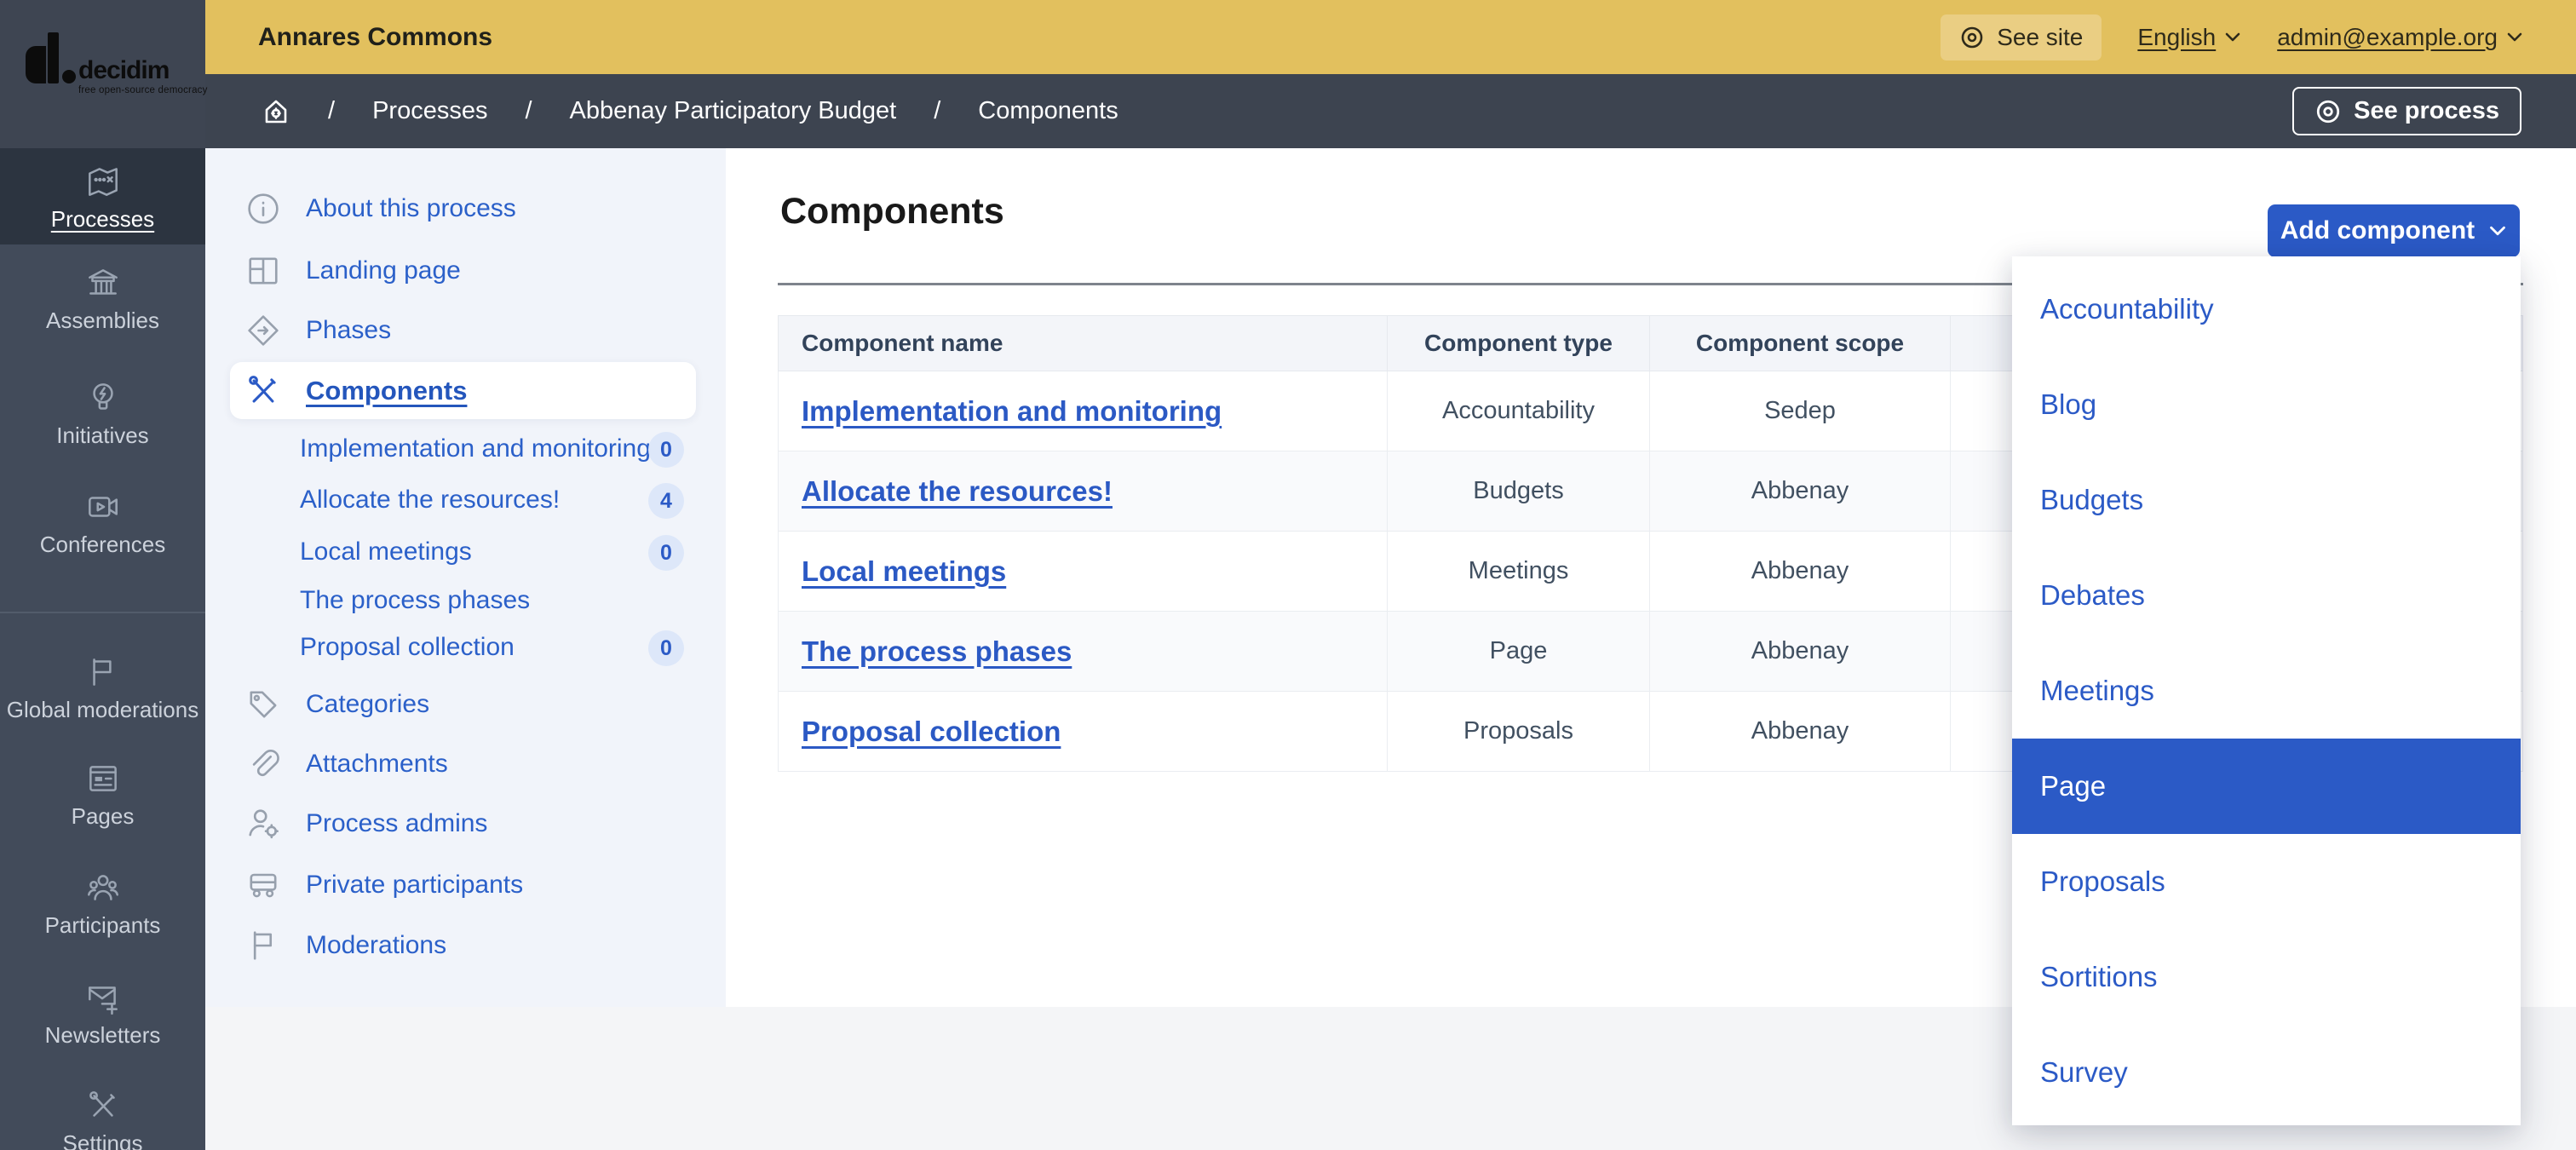 Image resolution: width=2576 pixels, height=1150 pixels. What do you see at coordinates (103, 1035) in the screenshot?
I see `sidebar-item-label: Newsletters` at bounding box center [103, 1035].